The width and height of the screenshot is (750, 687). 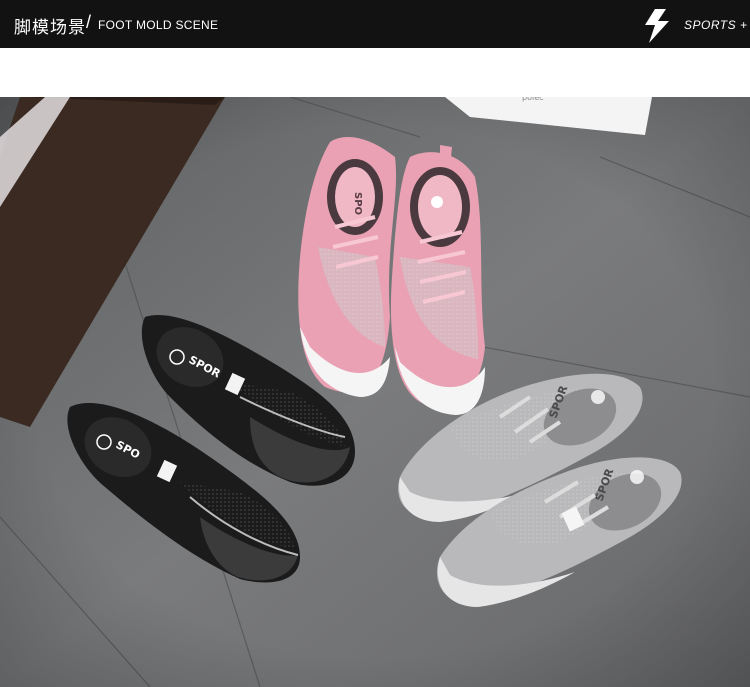 What do you see at coordinates (375, 24) in the screenshot?
I see `header-banner: 脚模场景 / FOOT MOLD SCENE SPORTS +` at bounding box center [375, 24].